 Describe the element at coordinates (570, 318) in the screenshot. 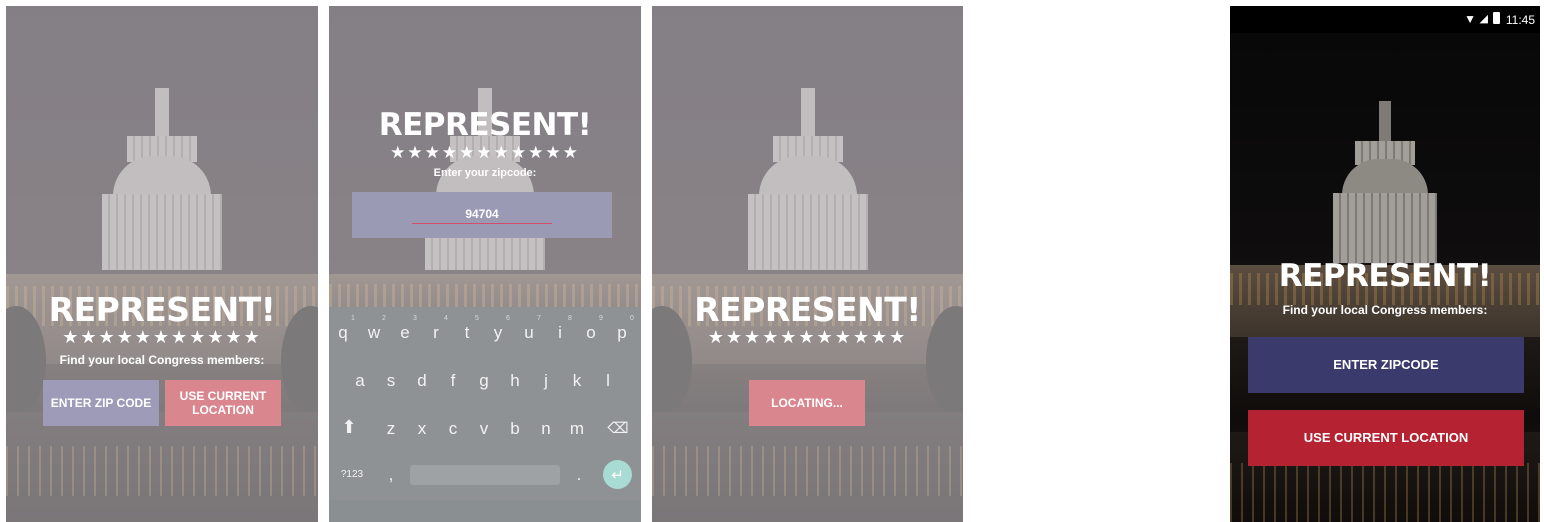

I see `key-hint: 8` at that location.